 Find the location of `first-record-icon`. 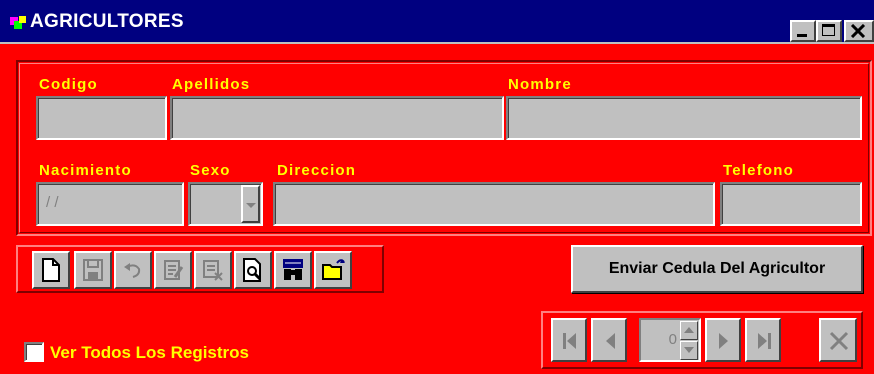

first-record-icon is located at coordinates (569, 341).